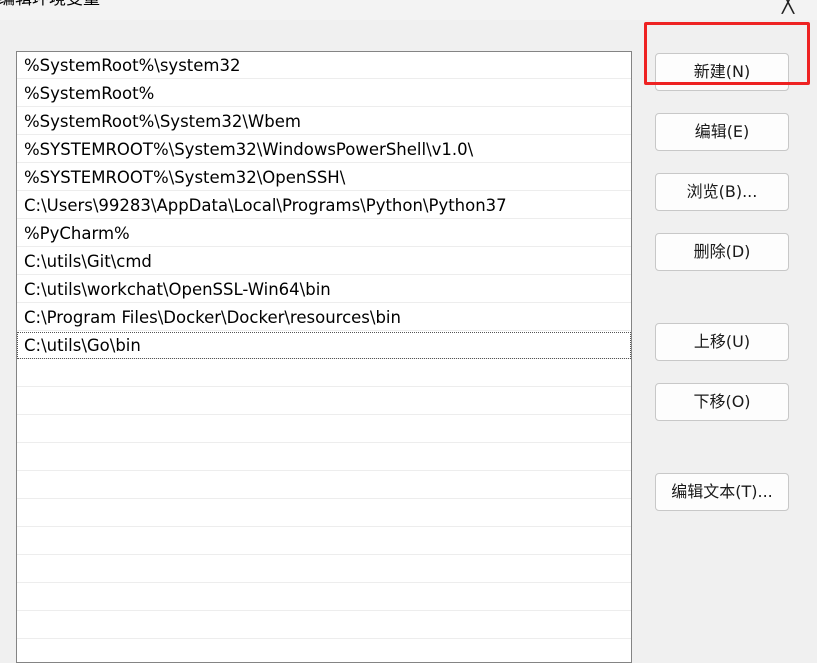 The width and height of the screenshot is (817, 663). I want to click on list-item-text: %PyCharm%, so click(77, 233).